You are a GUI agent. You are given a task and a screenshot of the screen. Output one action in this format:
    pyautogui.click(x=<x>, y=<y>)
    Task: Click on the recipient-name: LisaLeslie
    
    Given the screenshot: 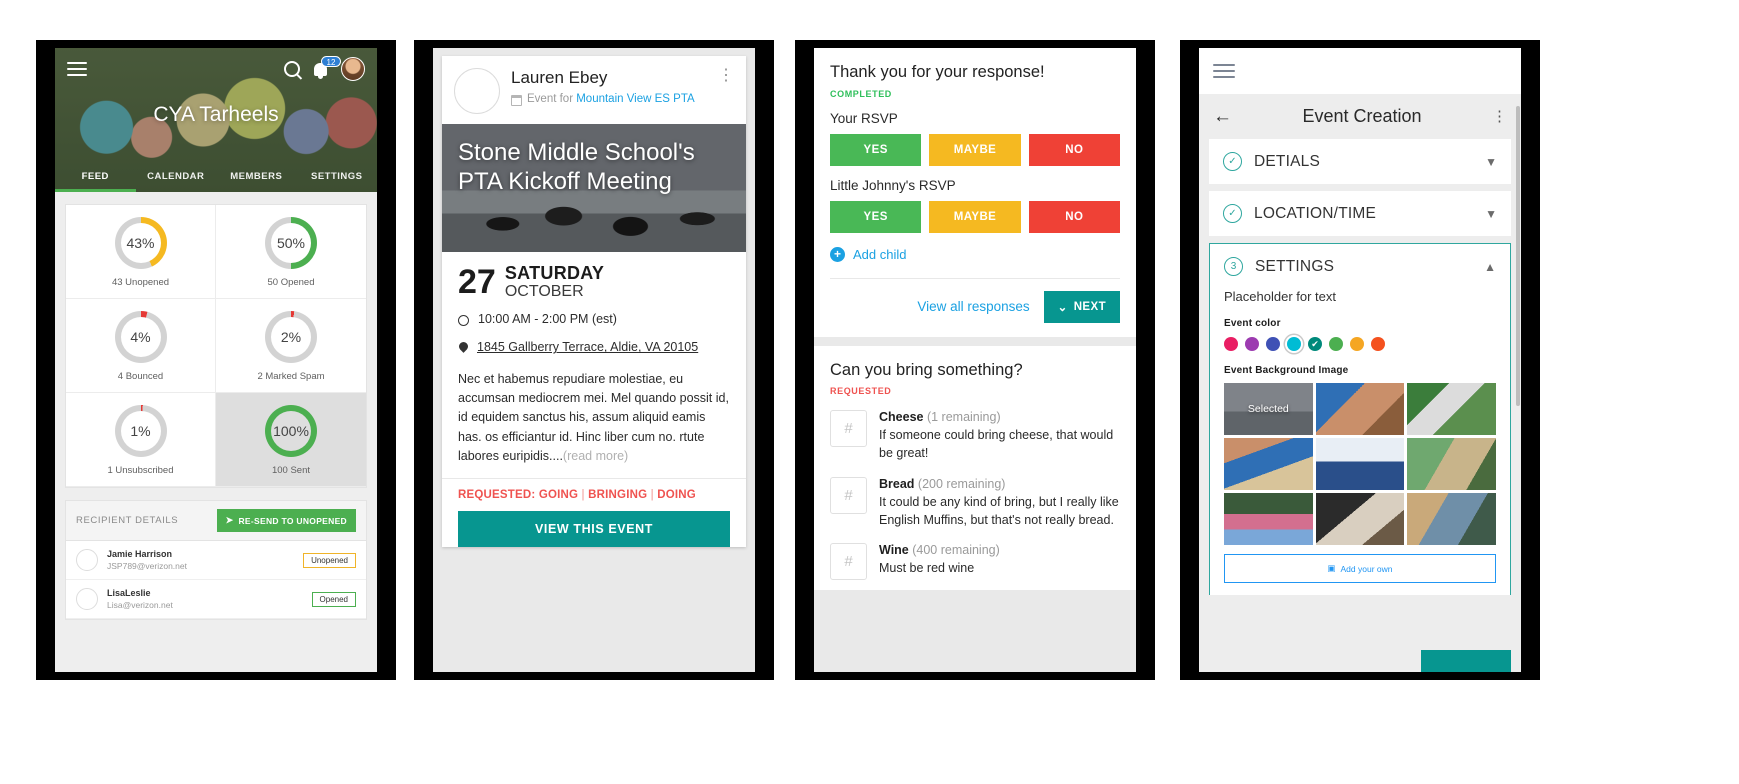 What is the action you would take?
    pyautogui.click(x=129, y=593)
    